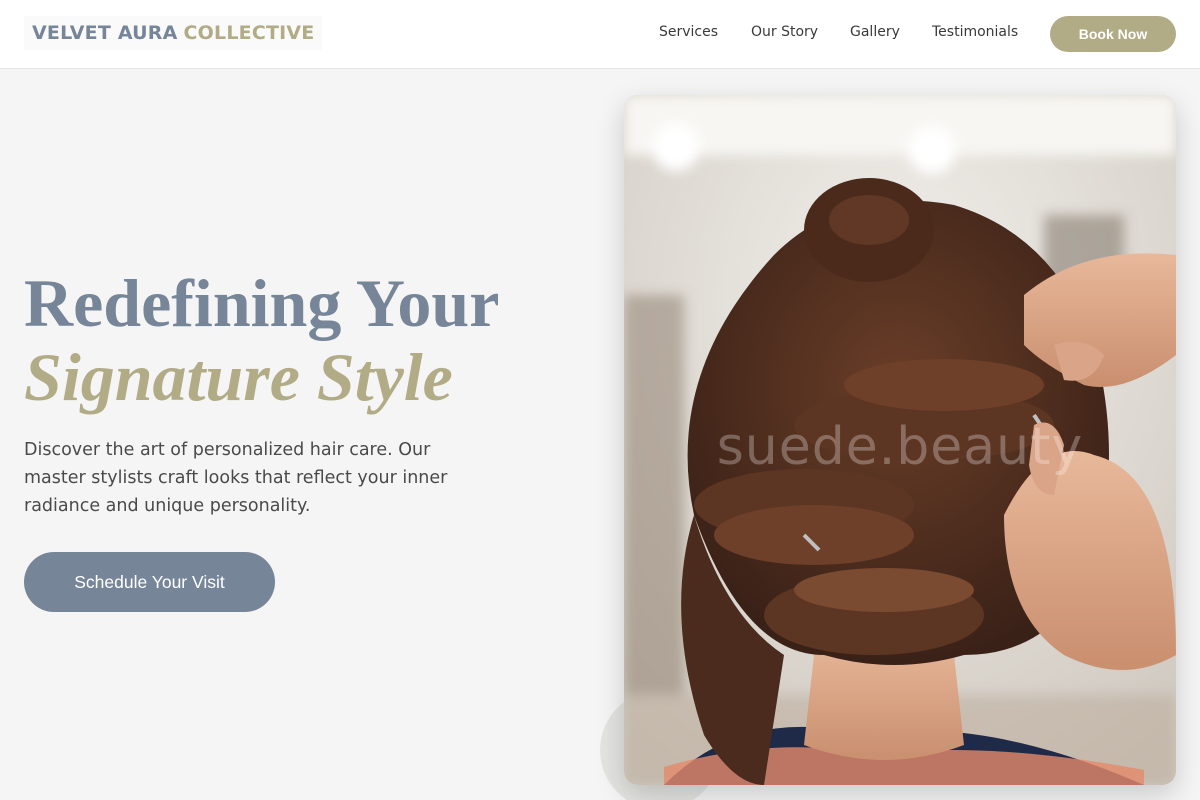 The width and height of the screenshot is (1200, 800). I want to click on hero-title: Redefining Your Signature Style, so click(304, 340).